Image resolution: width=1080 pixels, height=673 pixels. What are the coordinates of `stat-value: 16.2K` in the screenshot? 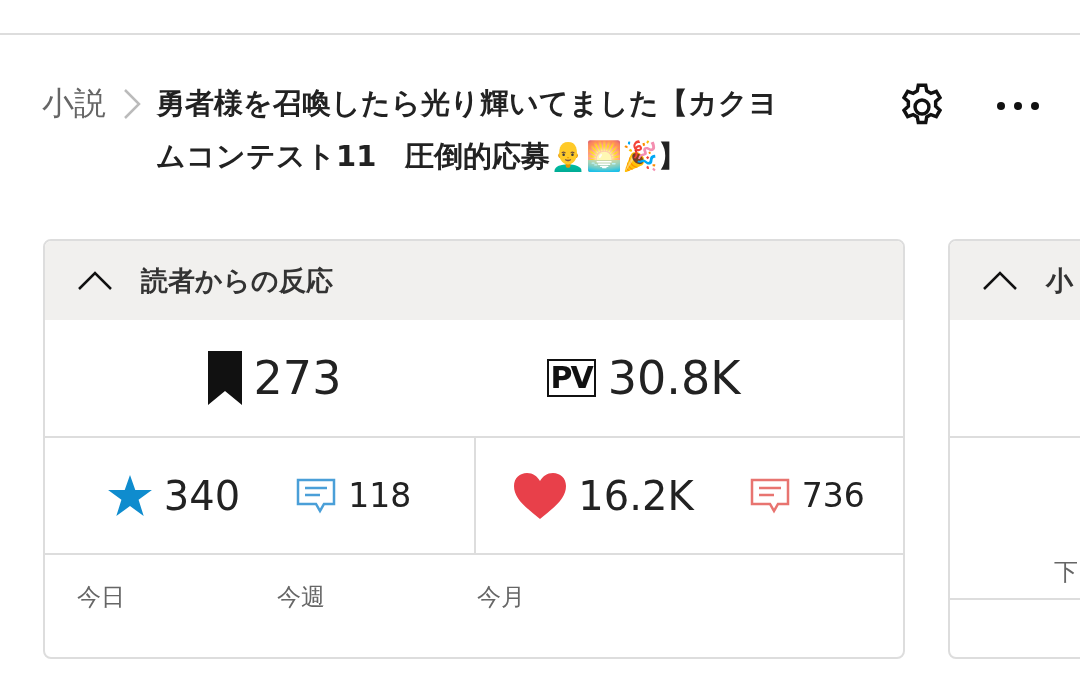 It's located at (636, 495).